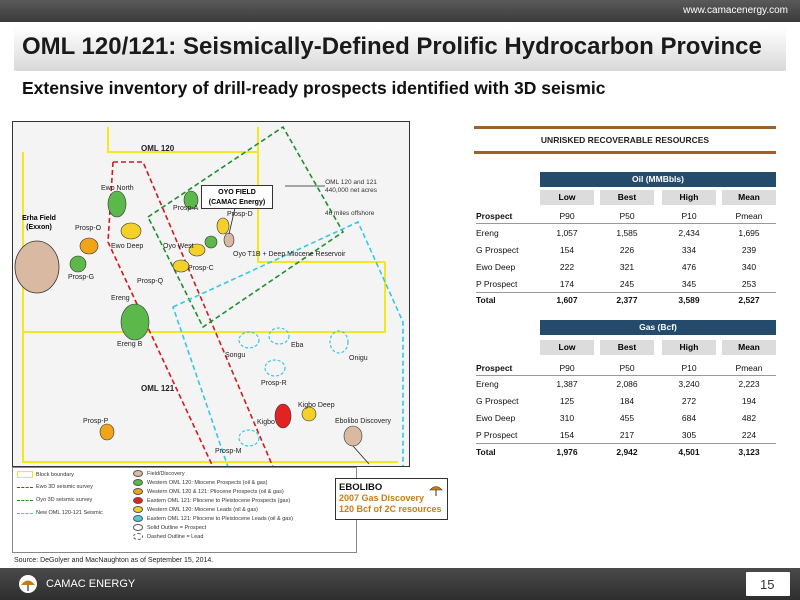  Describe the element at coordinates (689, 435) in the screenshot. I see `gas-row-value: 305` at that location.